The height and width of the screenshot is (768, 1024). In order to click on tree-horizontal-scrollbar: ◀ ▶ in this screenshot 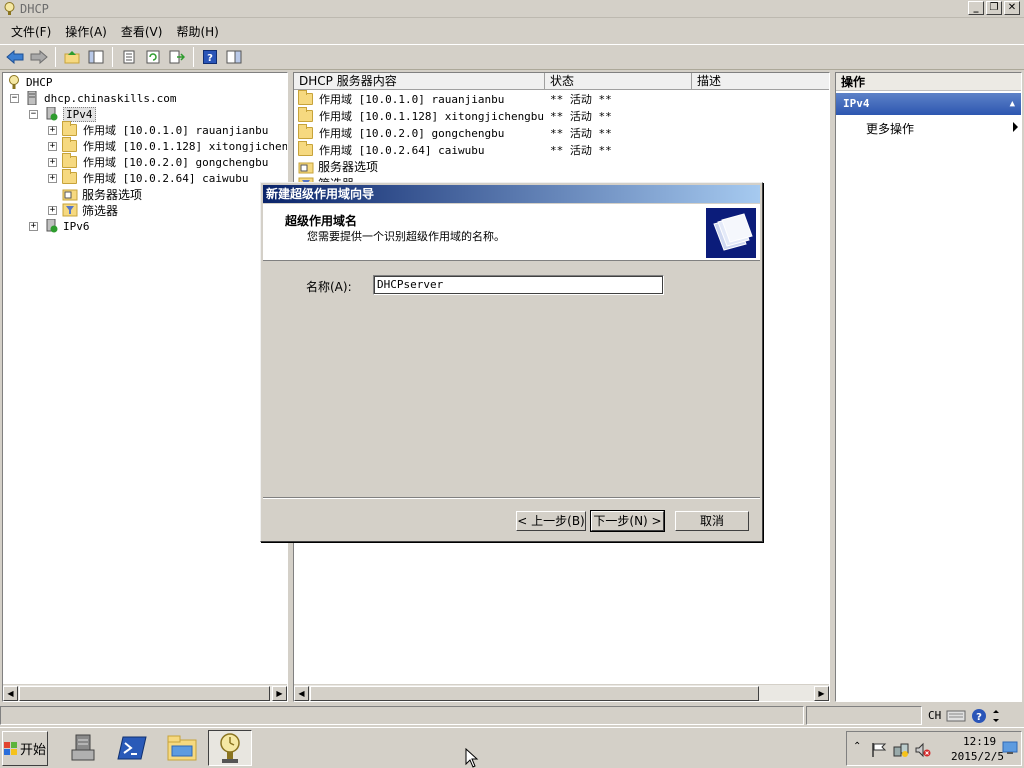, I will do `click(145, 692)`.